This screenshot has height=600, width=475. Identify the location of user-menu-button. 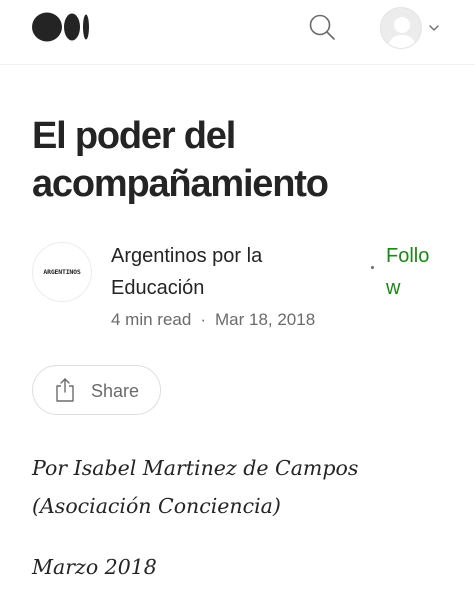
(411, 28).